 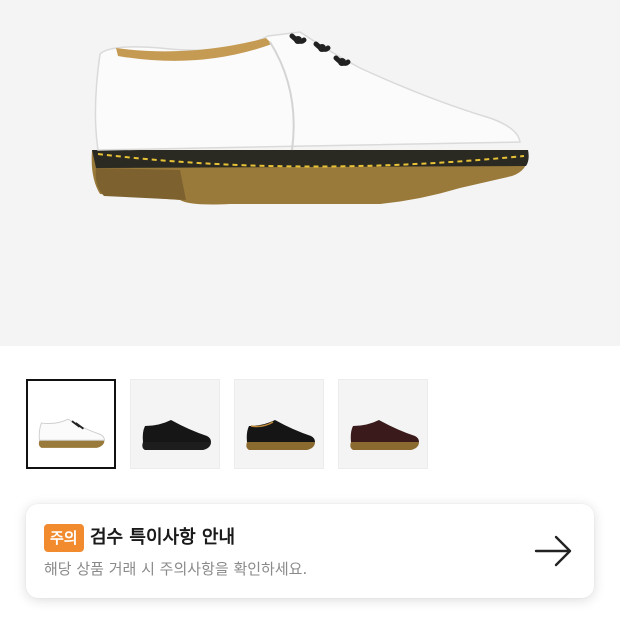 I want to click on thumbnail-black-brown-sole, so click(x=279, y=424).